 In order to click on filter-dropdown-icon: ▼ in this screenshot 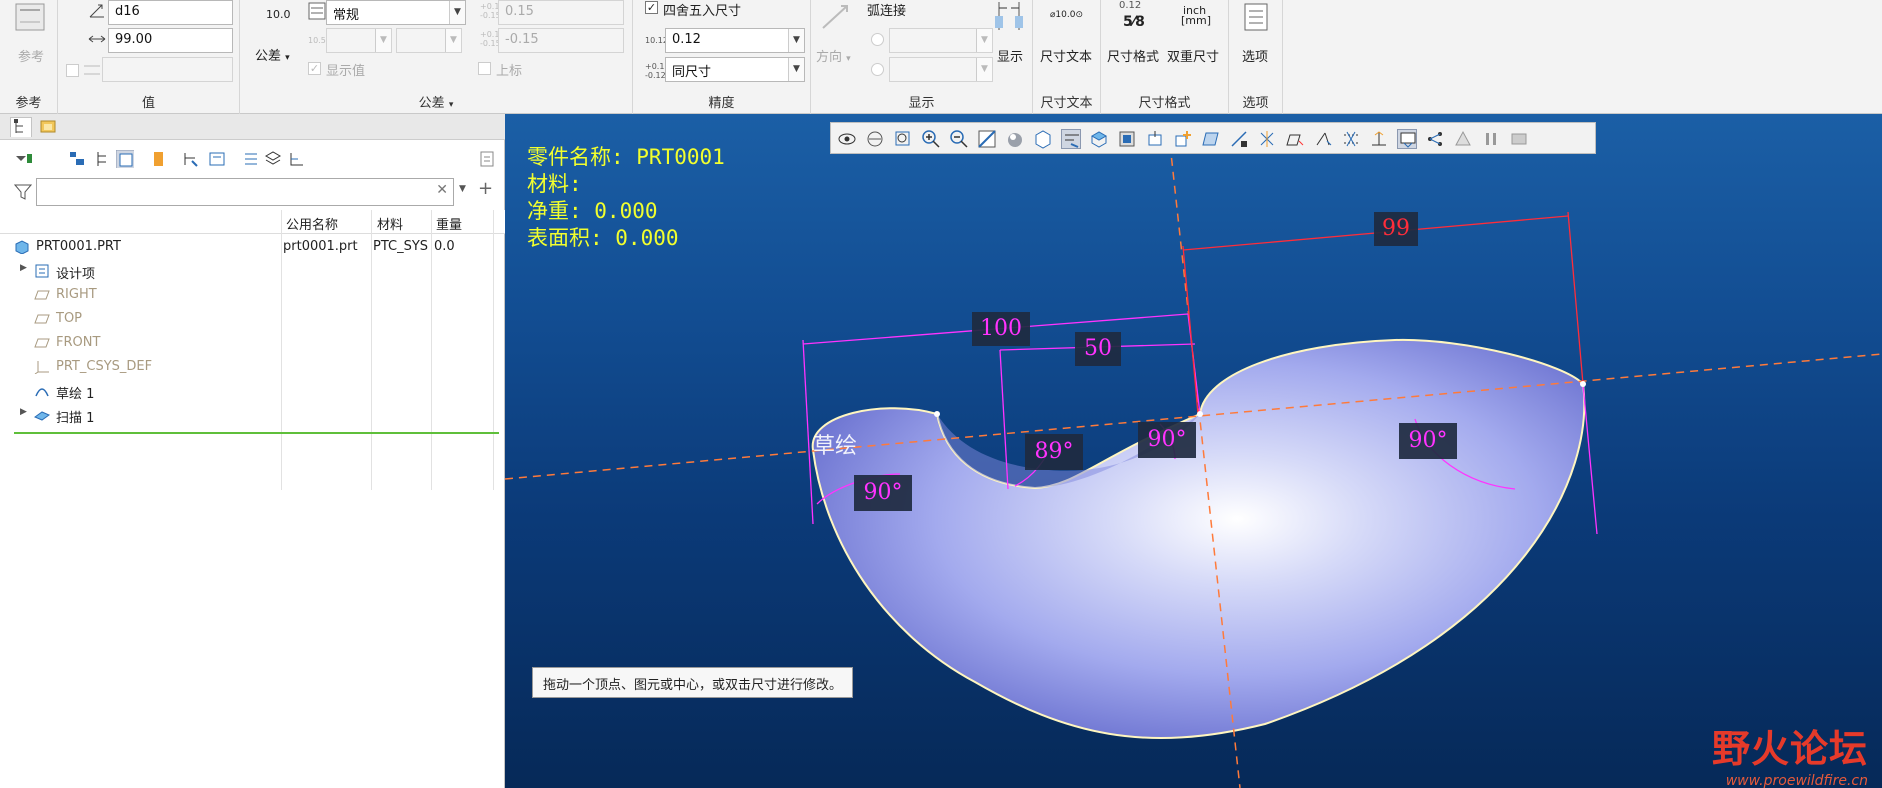, I will do `click(462, 189)`.